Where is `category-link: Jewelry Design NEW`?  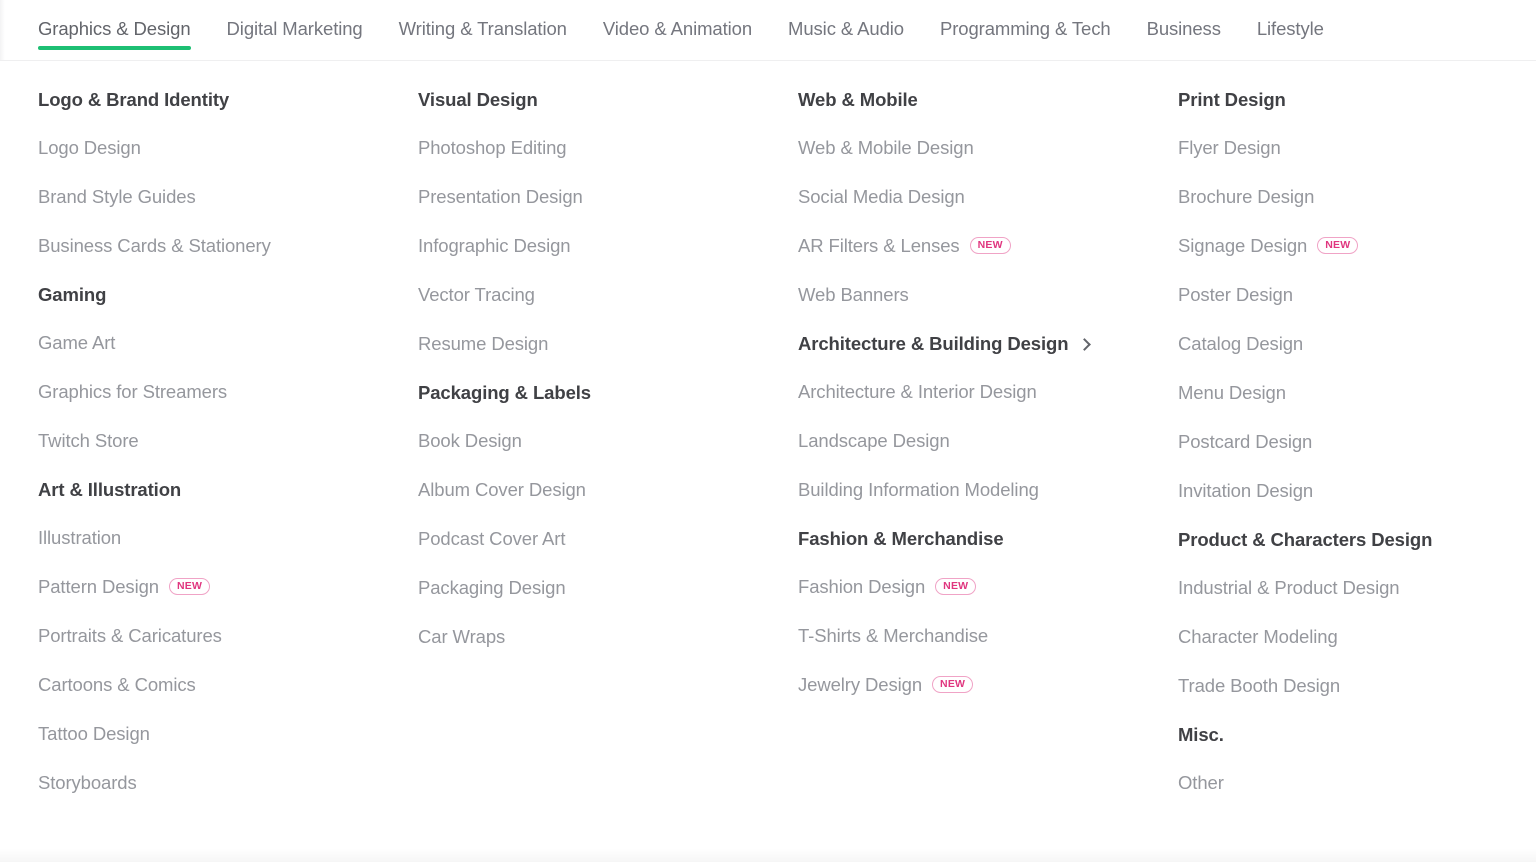 category-link: Jewelry Design NEW is located at coordinates (988, 685).